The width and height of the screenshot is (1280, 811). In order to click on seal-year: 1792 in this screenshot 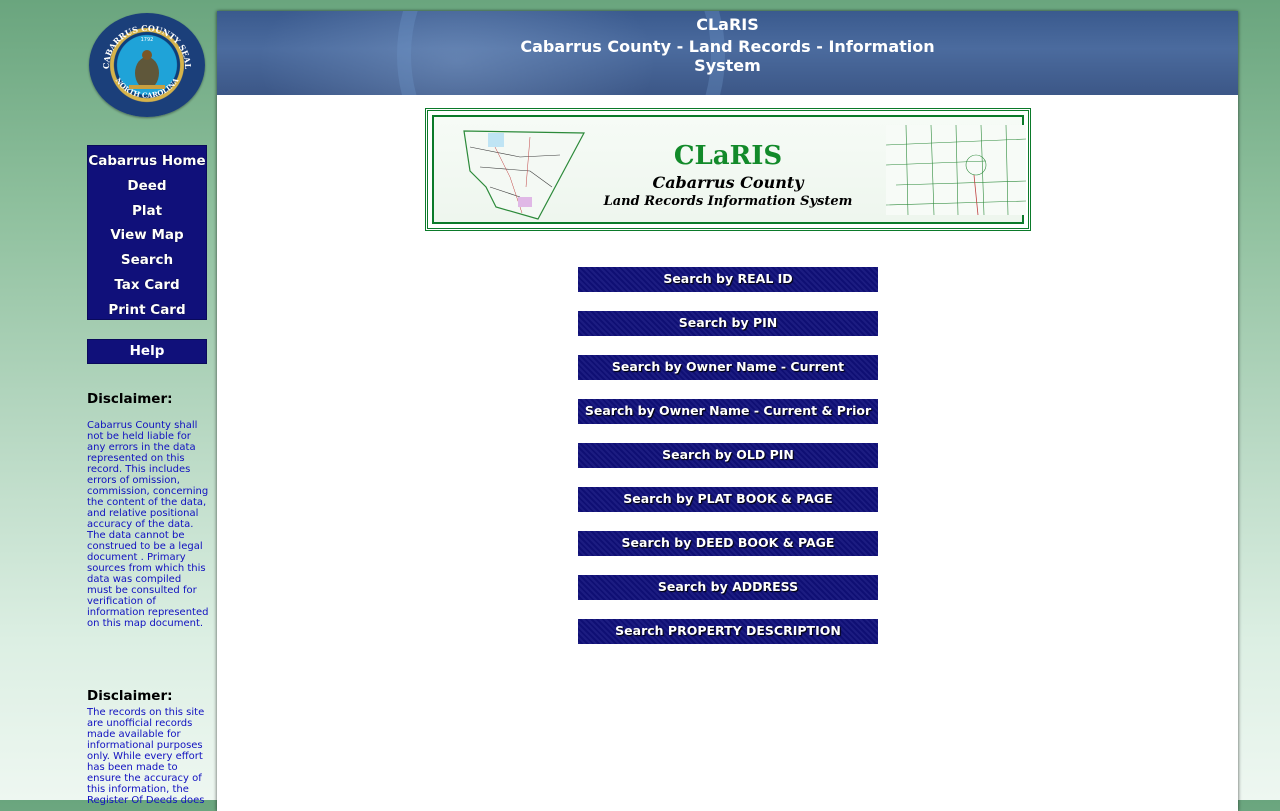, I will do `click(147, 40)`.